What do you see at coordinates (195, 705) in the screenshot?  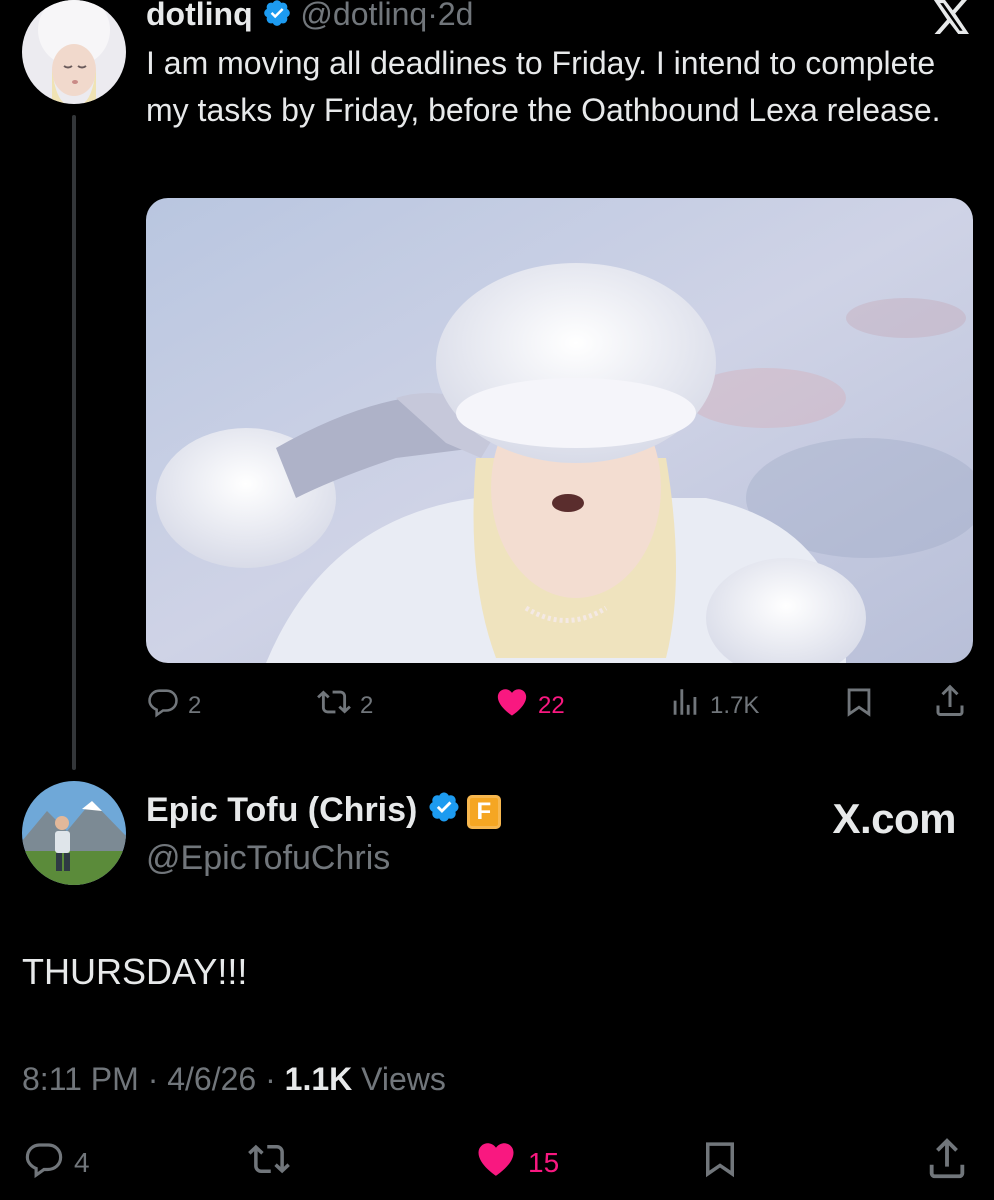 I see `reply-count: 2` at bounding box center [195, 705].